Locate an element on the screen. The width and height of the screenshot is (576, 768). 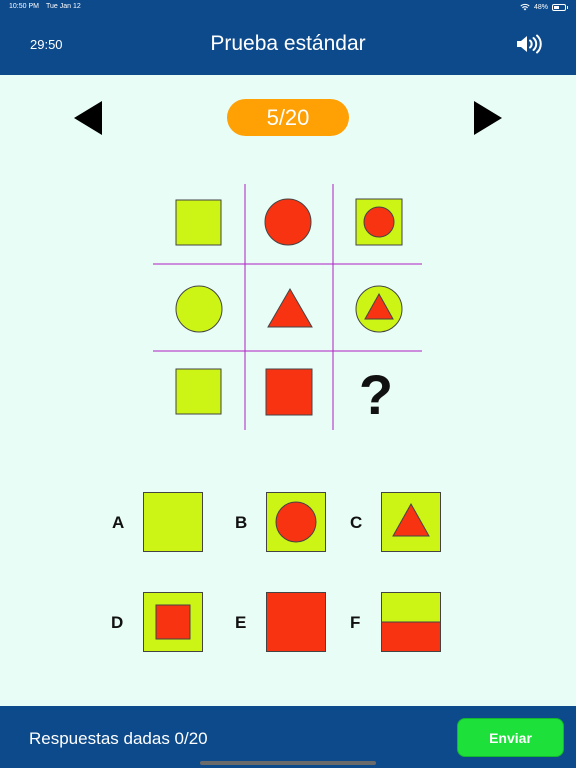
battery-icon is located at coordinates (560, 7).